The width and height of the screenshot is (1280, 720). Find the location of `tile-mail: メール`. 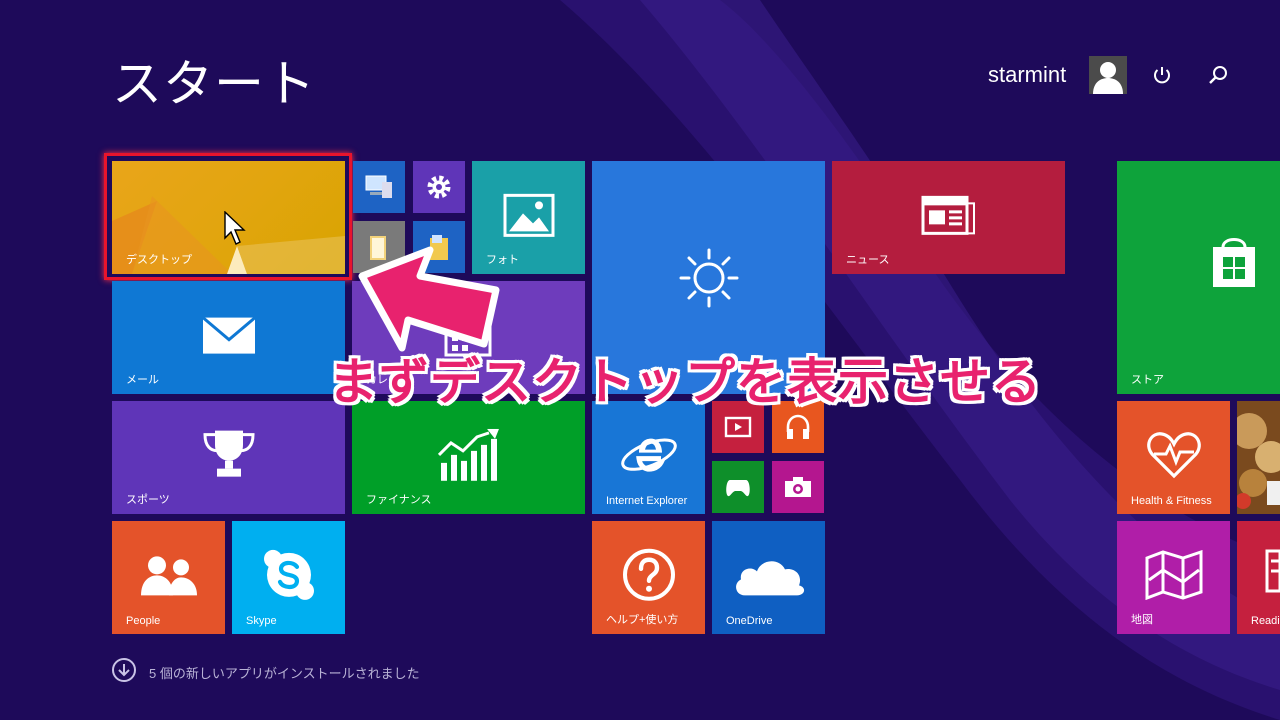

tile-mail: メール is located at coordinates (228, 337).